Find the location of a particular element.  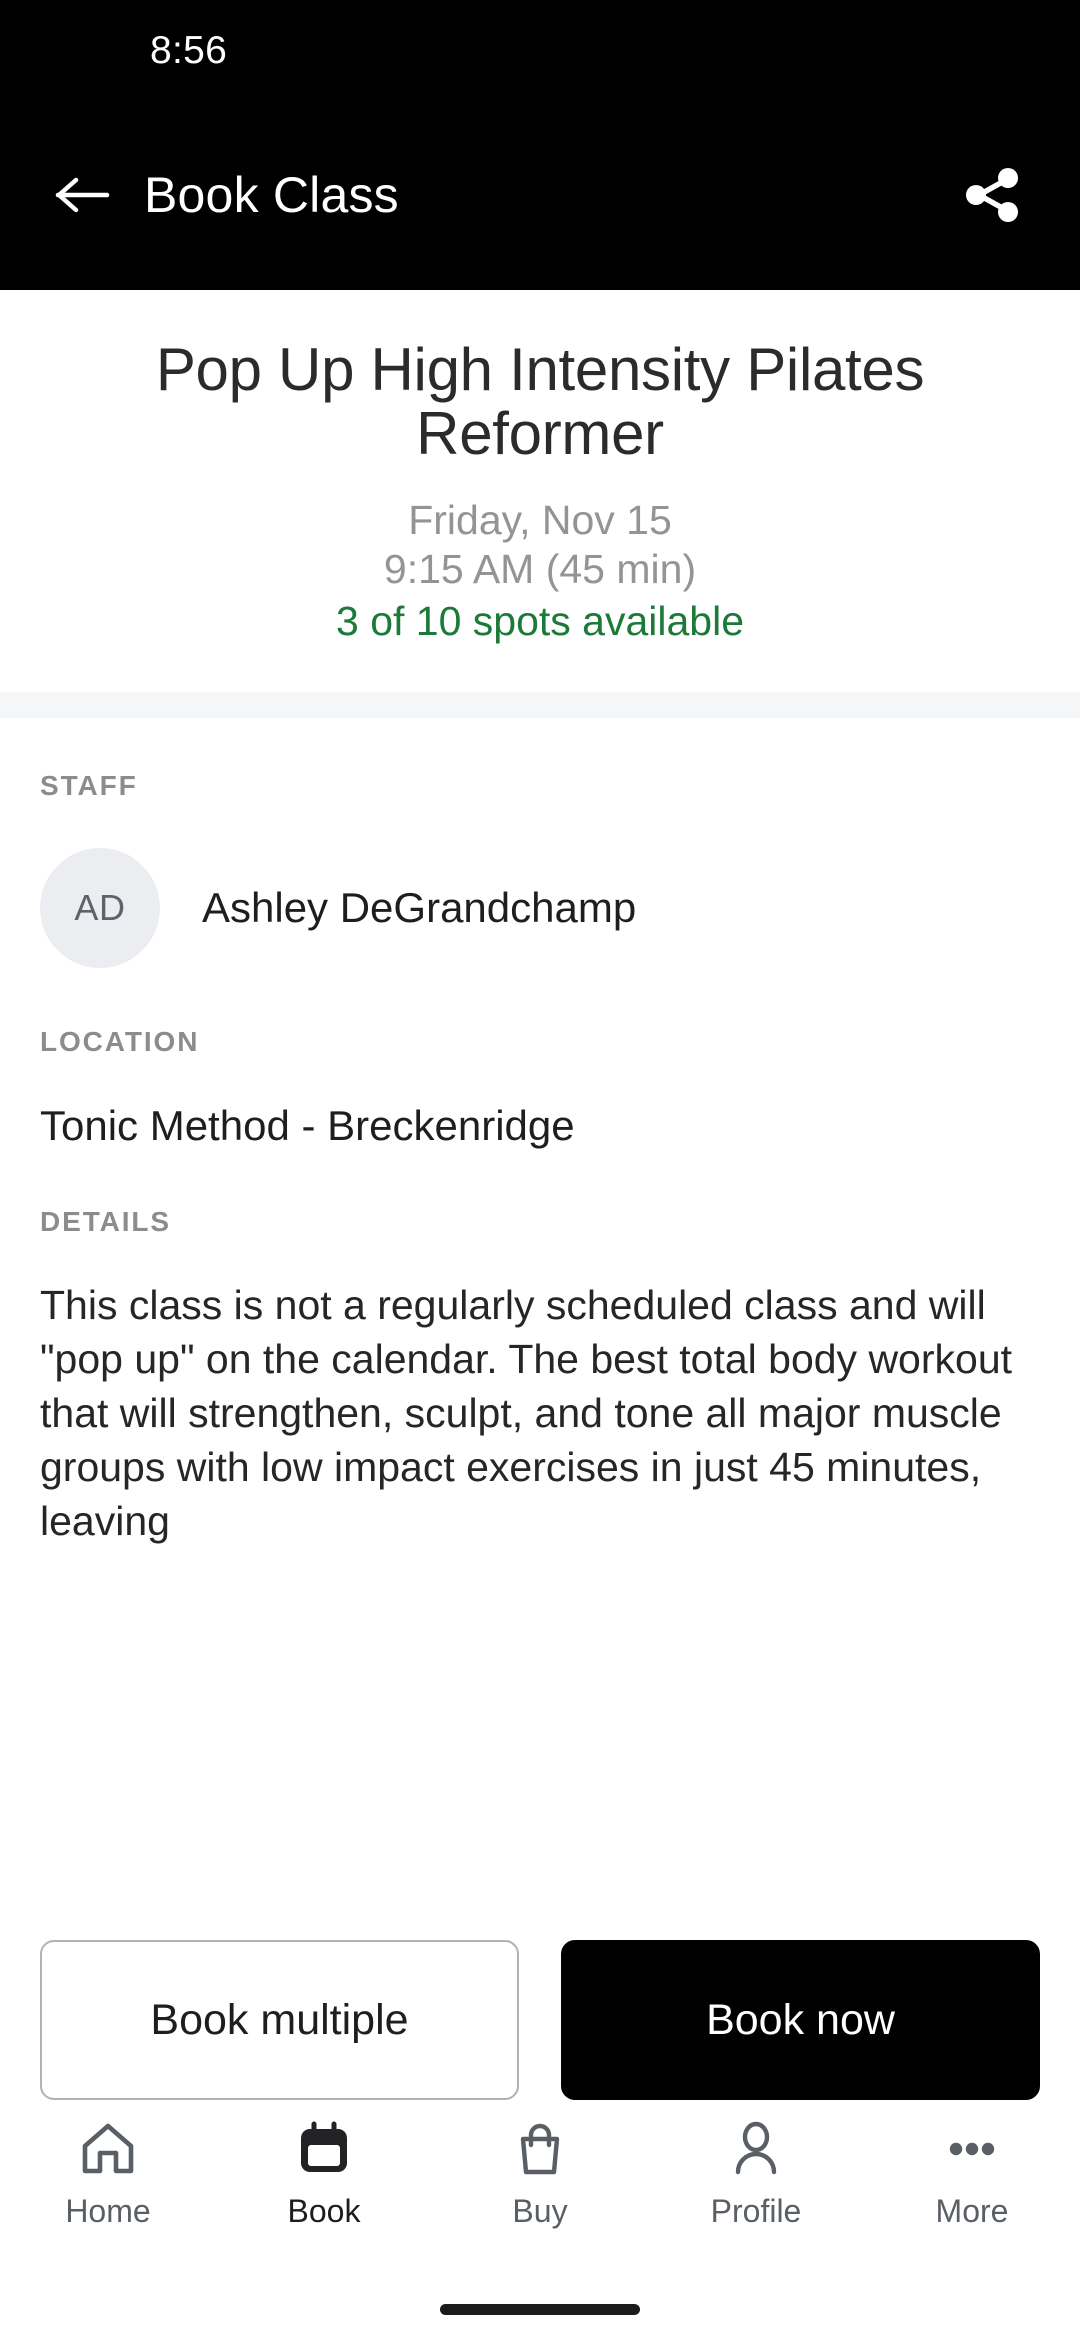

arrow-left-icon is located at coordinates (82, 195).